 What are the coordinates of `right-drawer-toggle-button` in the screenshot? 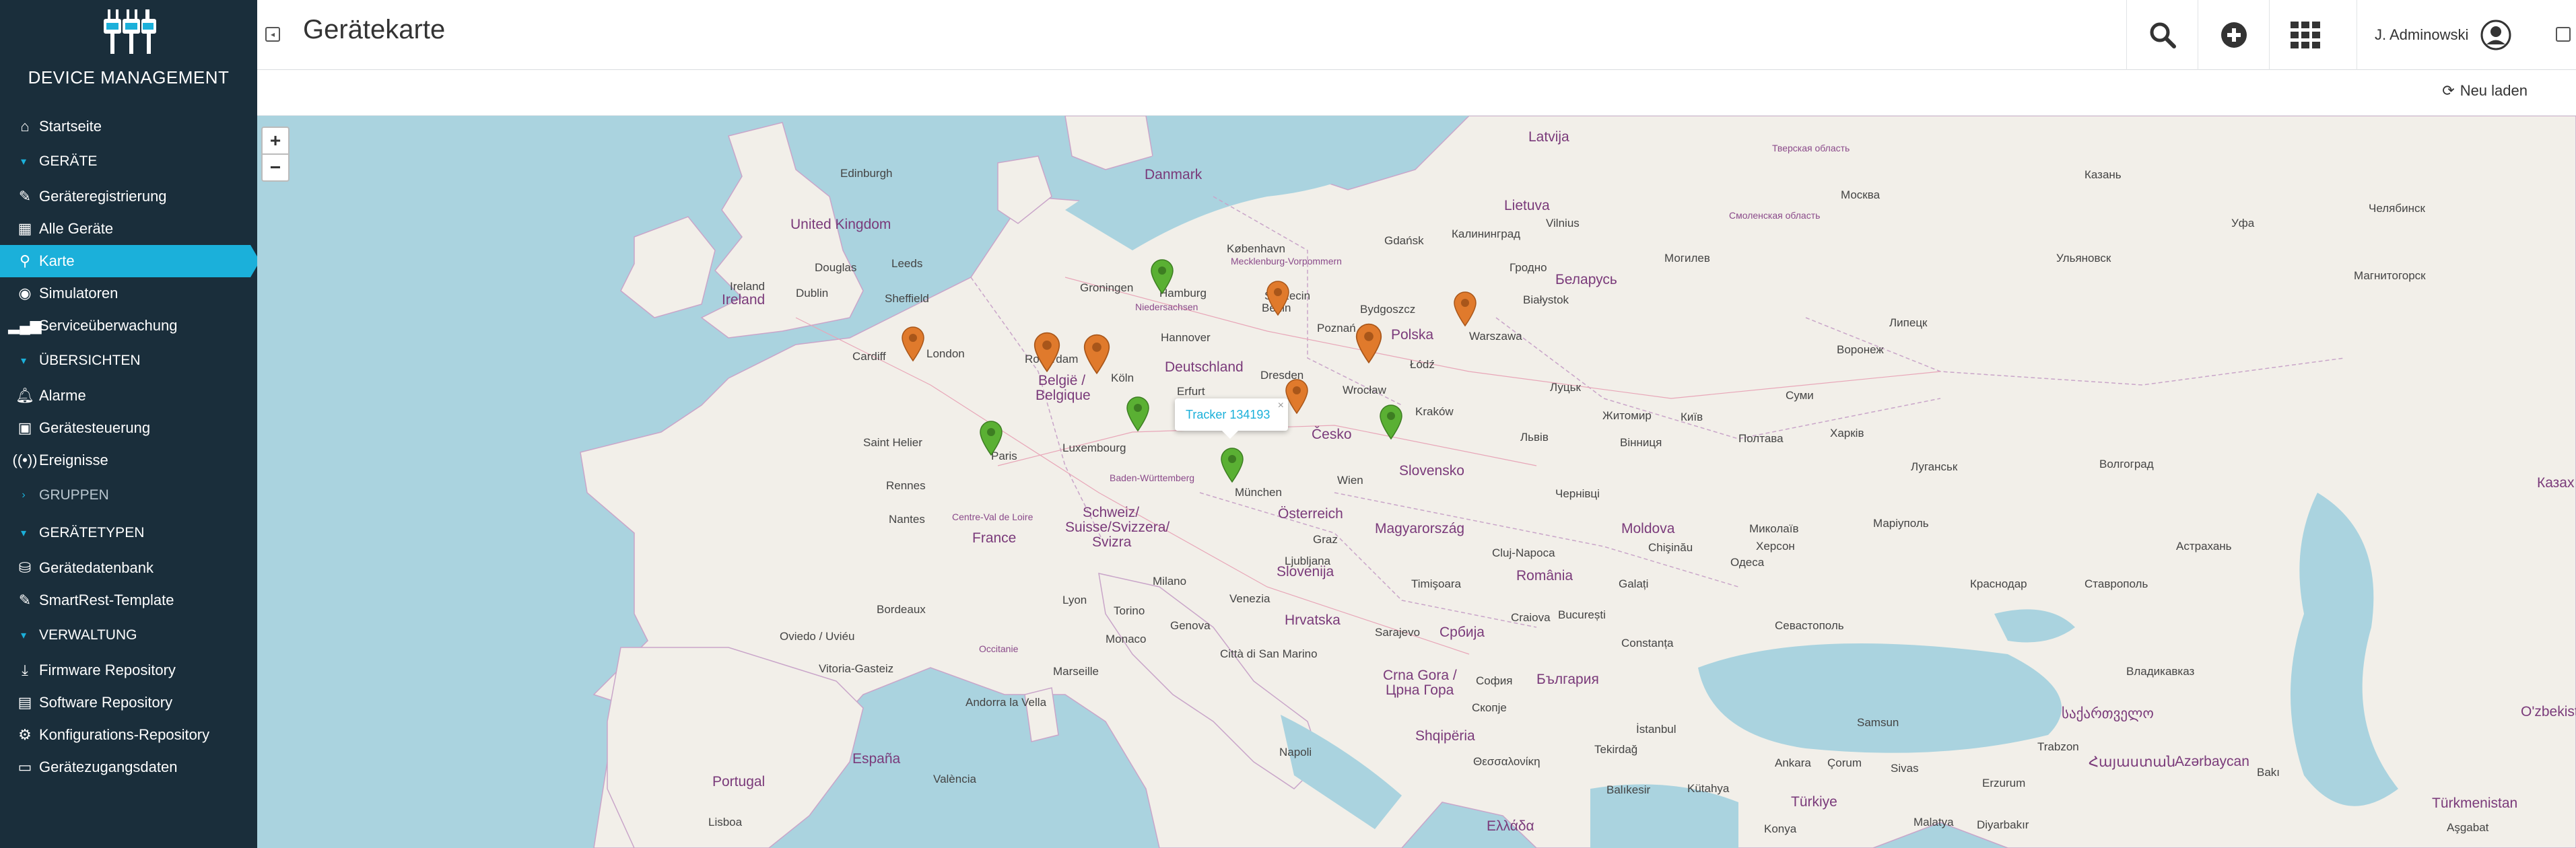 It's located at (2563, 35).